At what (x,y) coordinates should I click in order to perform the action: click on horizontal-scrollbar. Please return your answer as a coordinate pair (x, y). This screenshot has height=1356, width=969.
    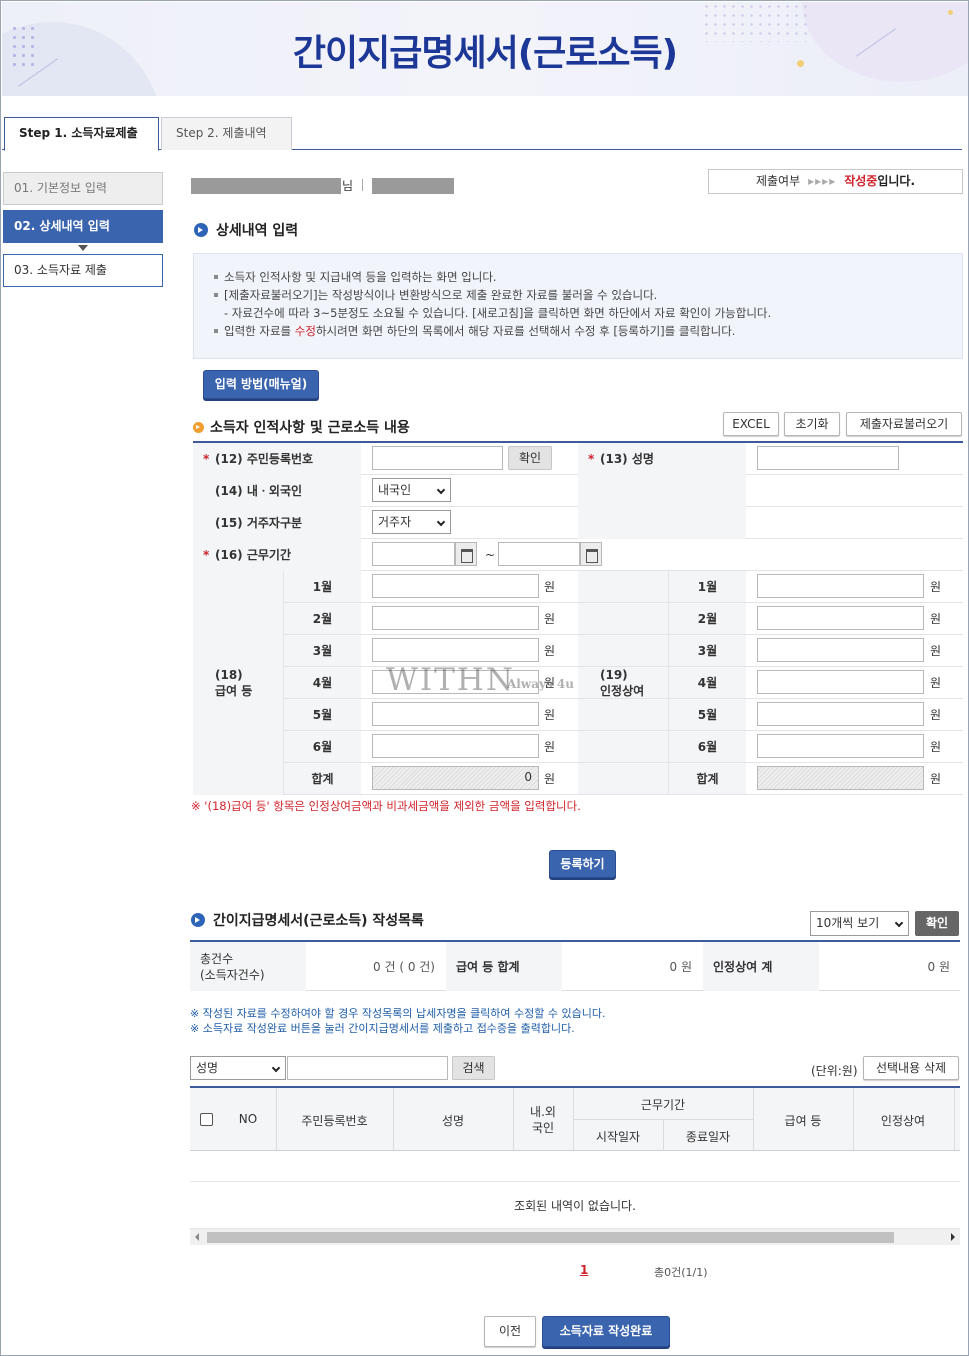
    Looking at the image, I should click on (575, 1236).